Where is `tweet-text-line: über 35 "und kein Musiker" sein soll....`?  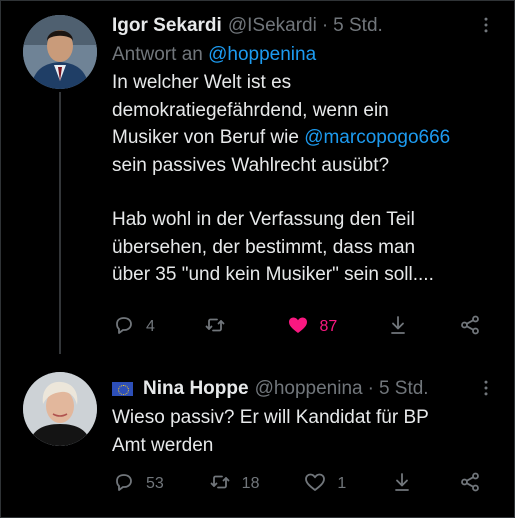
tweet-text-line: über 35 "und kein Musiker" sein soll.... is located at coordinates (273, 274).